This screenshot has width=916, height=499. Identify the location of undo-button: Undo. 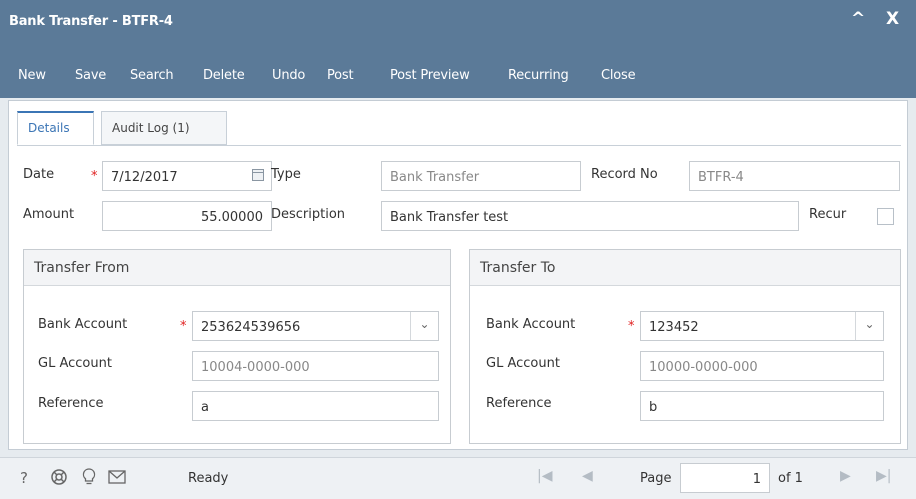
(288, 75).